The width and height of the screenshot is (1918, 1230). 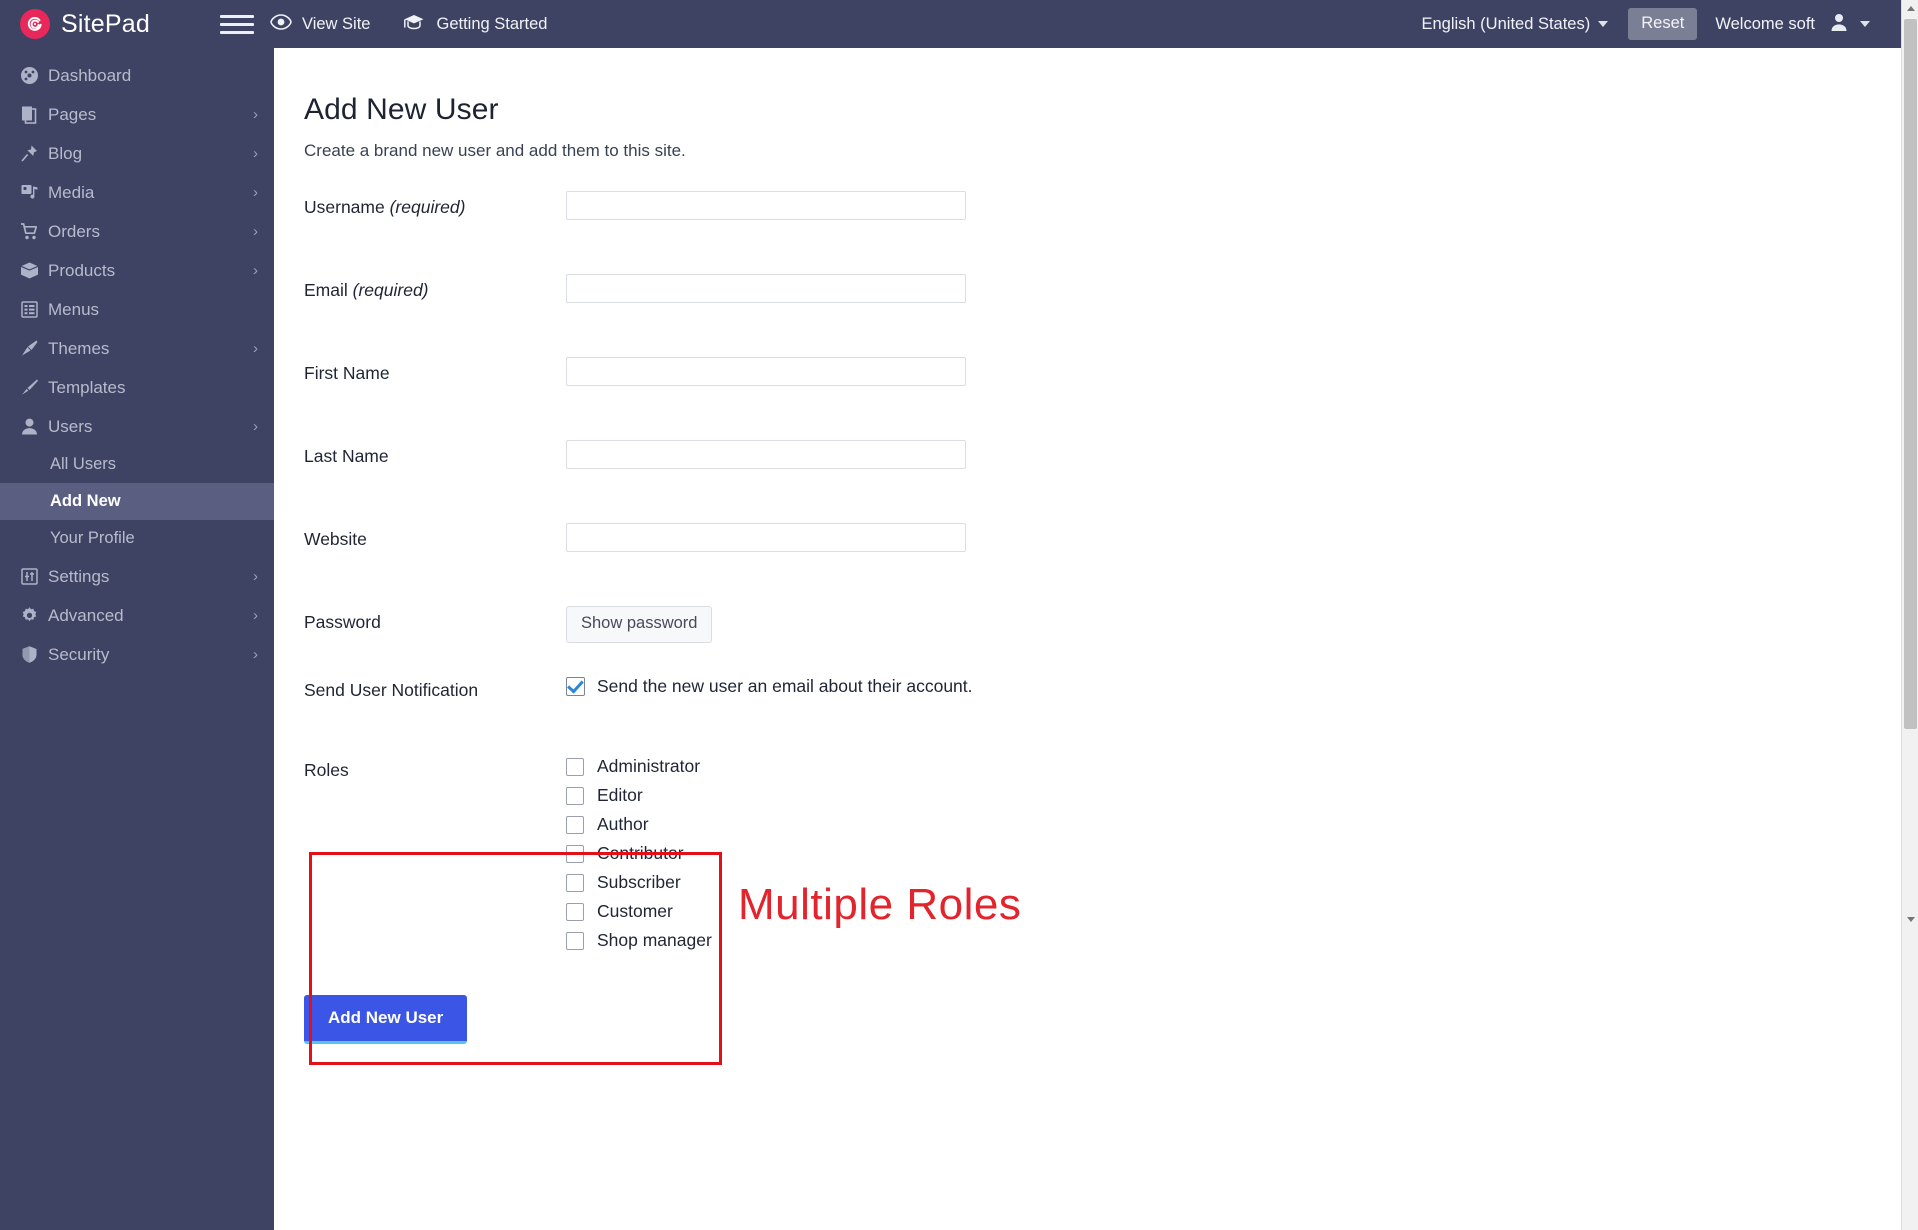 I want to click on paintbrush-icon, so click(x=34, y=387).